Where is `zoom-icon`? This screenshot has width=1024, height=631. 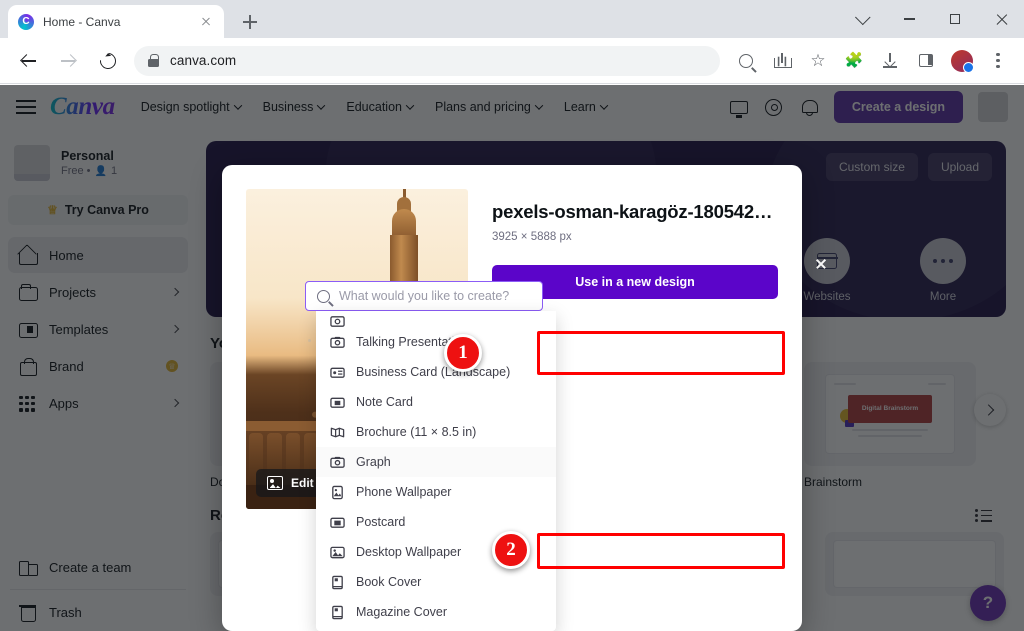 zoom-icon is located at coordinates (746, 61).